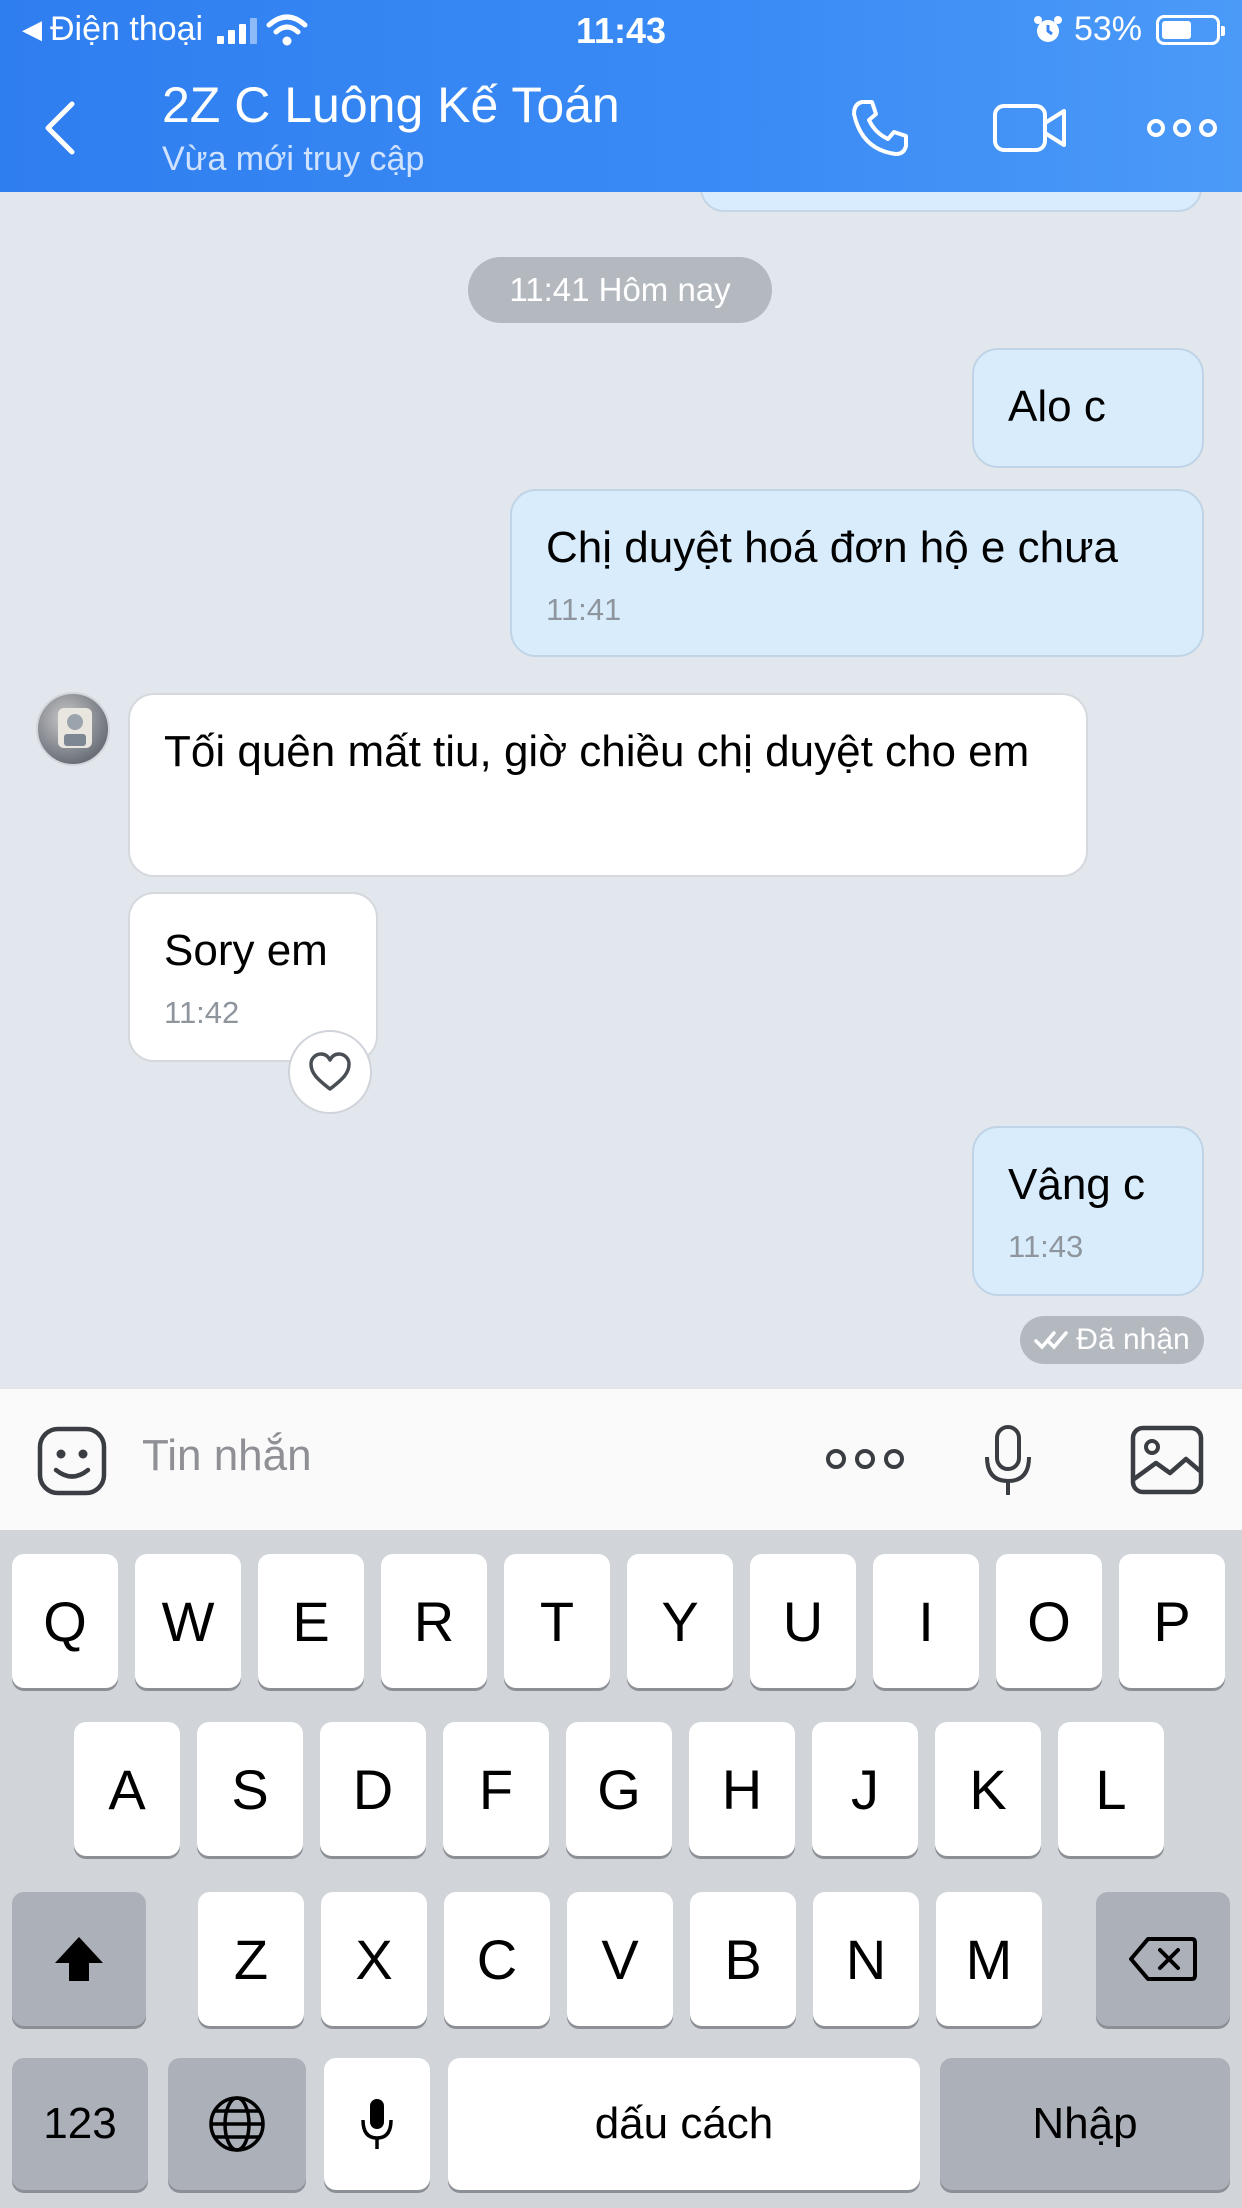 This screenshot has width=1242, height=2208. Describe the element at coordinates (434, 1621) in the screenshot. I see `key-r: R` at that location.